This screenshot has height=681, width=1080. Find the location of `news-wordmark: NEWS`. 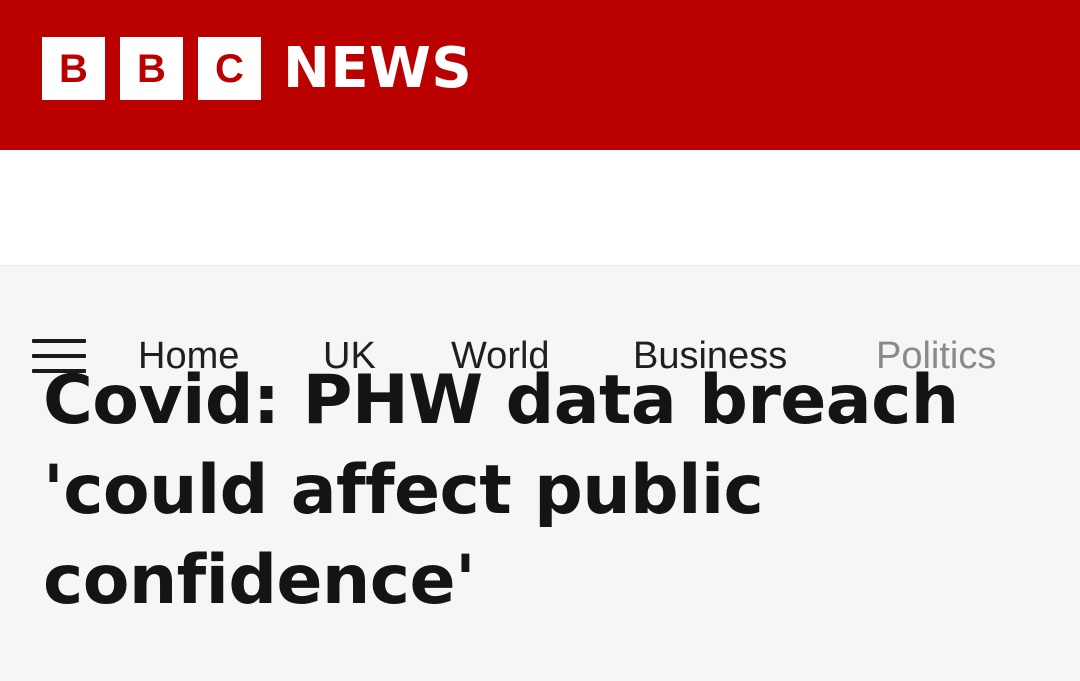

news-wordmark: NEWS is located at coordinates (377, 69).